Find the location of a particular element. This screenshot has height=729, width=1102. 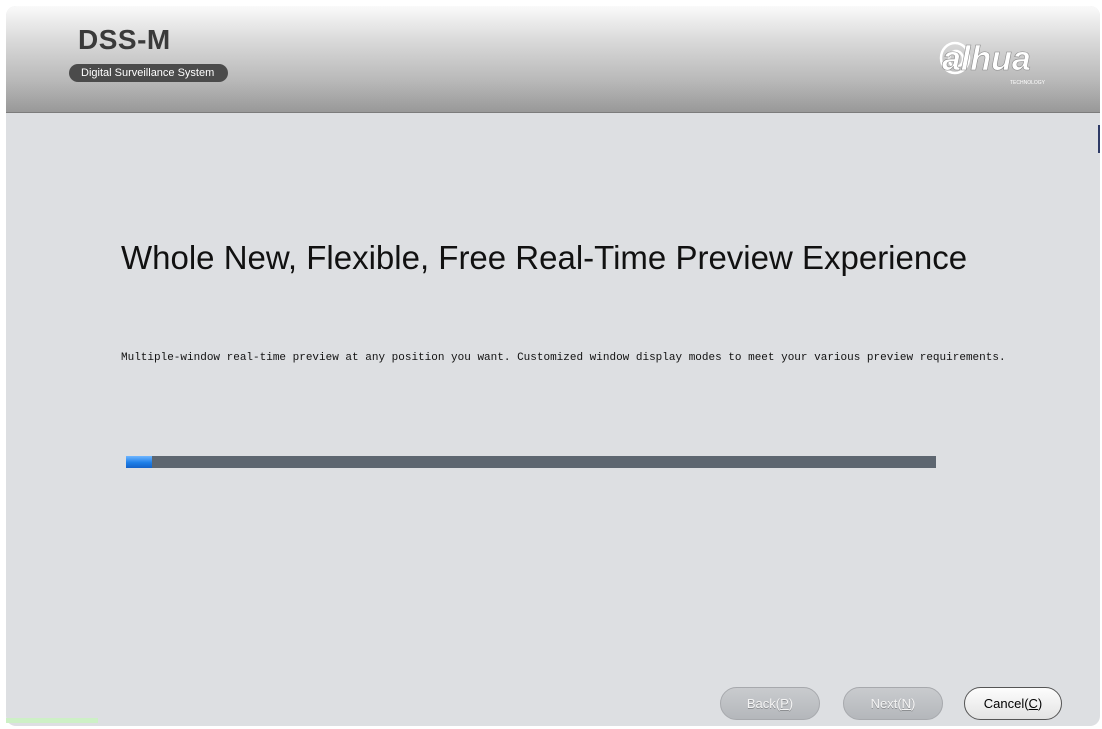

product-subtitle-badge: Digital Surveillance System is located at coordinates (149, 73).